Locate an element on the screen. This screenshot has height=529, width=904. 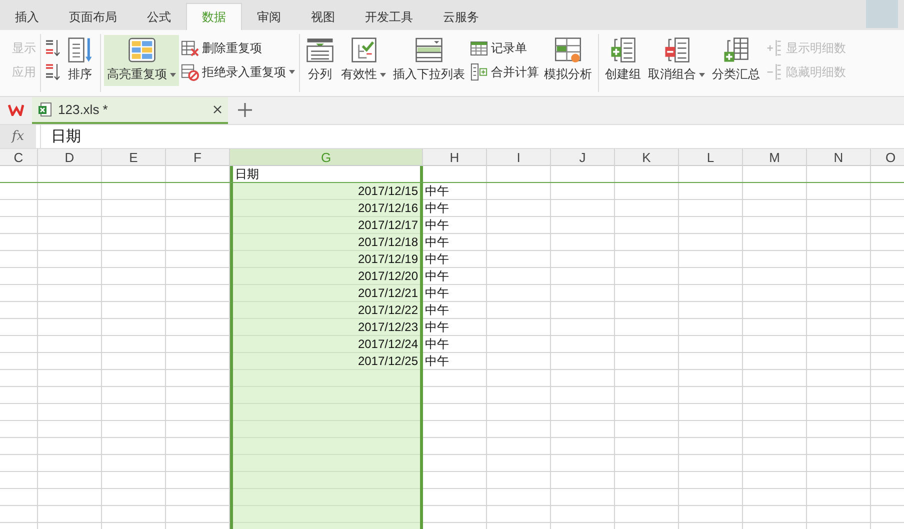
ribbon-button: 创建组 is located at coordinates (623, 60).